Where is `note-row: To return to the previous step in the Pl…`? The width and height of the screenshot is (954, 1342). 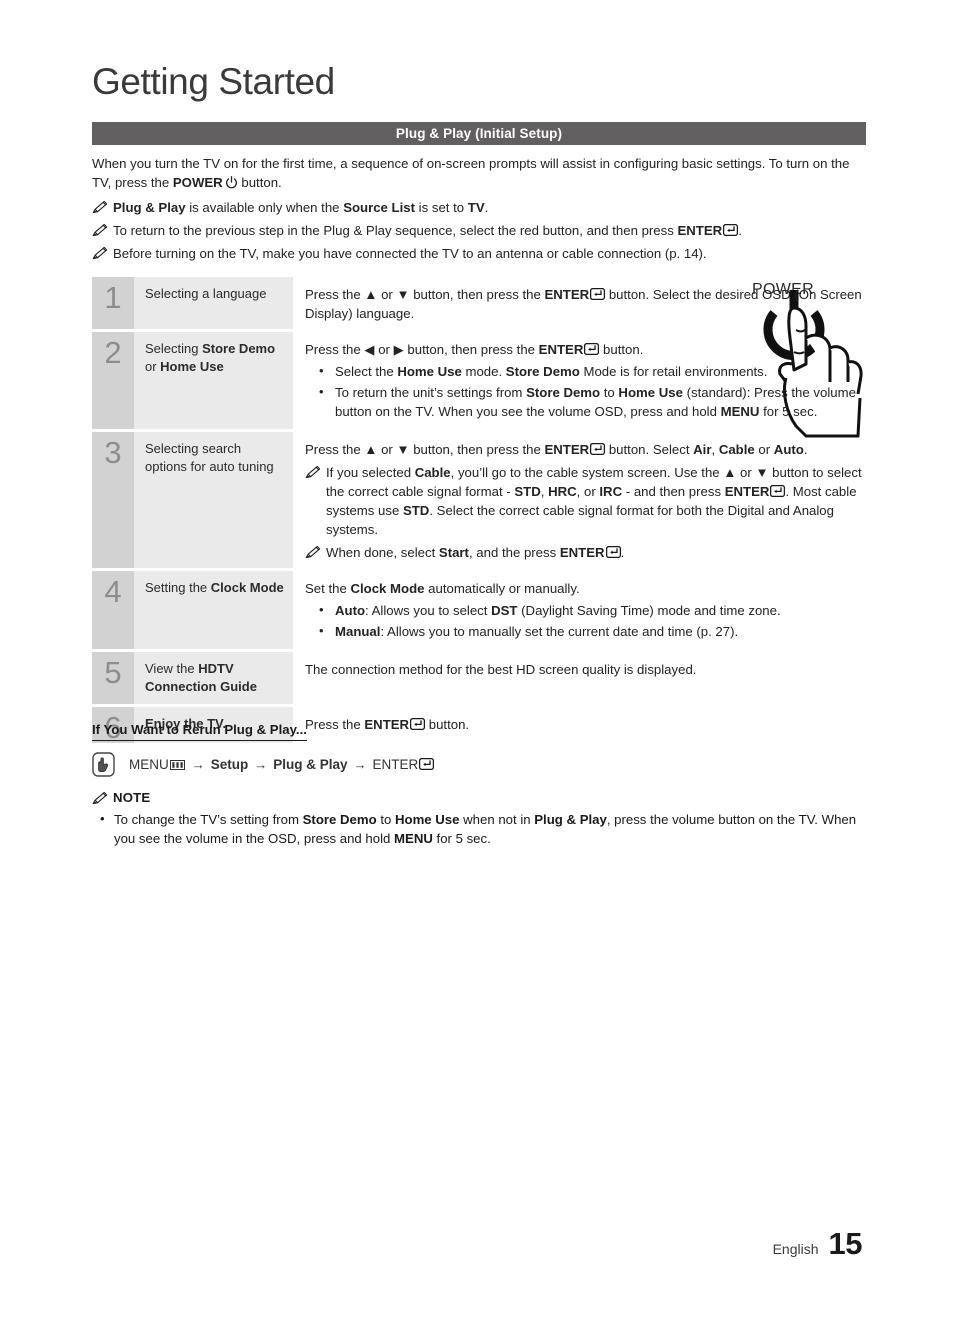
note-row: To return to the previous step in the Pl… is located at coordinates (482, 230).